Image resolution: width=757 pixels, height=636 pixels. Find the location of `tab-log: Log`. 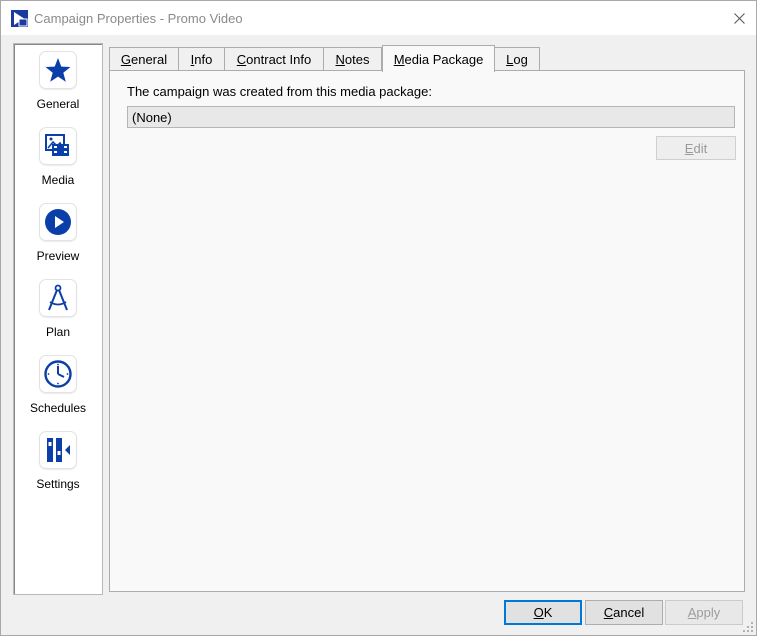

tab-log: Log is located at coordinates (517, 59).